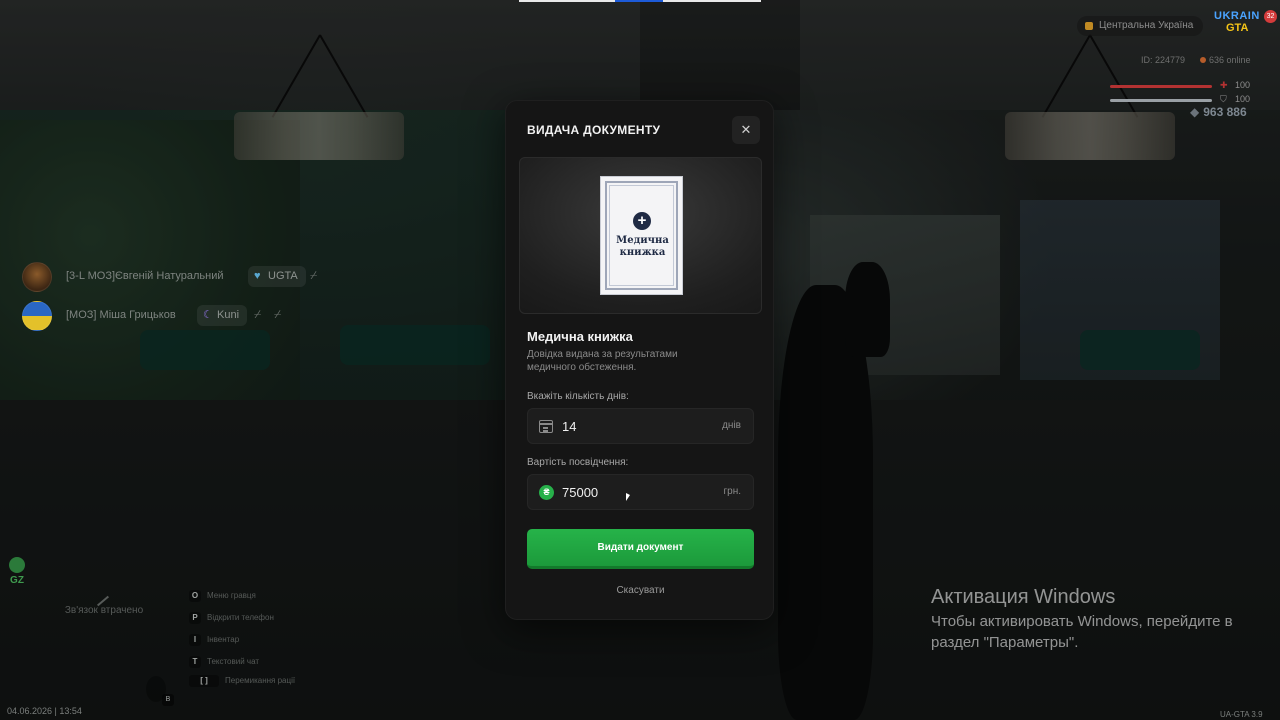 Image resolution: width=1280 pixels, height=720 pixels. I want to click on version-label: UA-GTA 3.9, so click(1241, 714).